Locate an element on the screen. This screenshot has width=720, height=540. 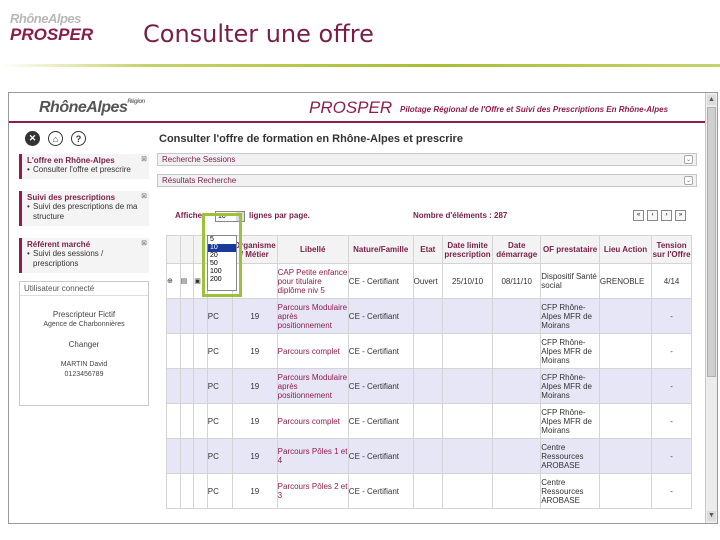
home-icon: ⌂ is located at coordinates (55, 138).